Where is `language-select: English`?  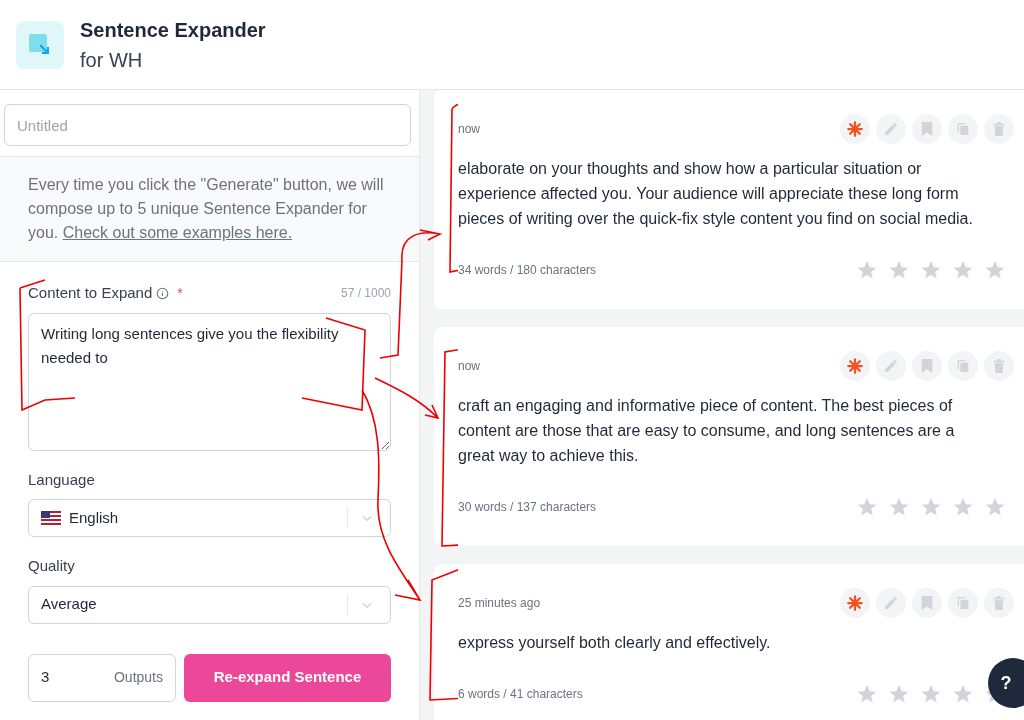 language-select: English is located at coordinates (209, 518).